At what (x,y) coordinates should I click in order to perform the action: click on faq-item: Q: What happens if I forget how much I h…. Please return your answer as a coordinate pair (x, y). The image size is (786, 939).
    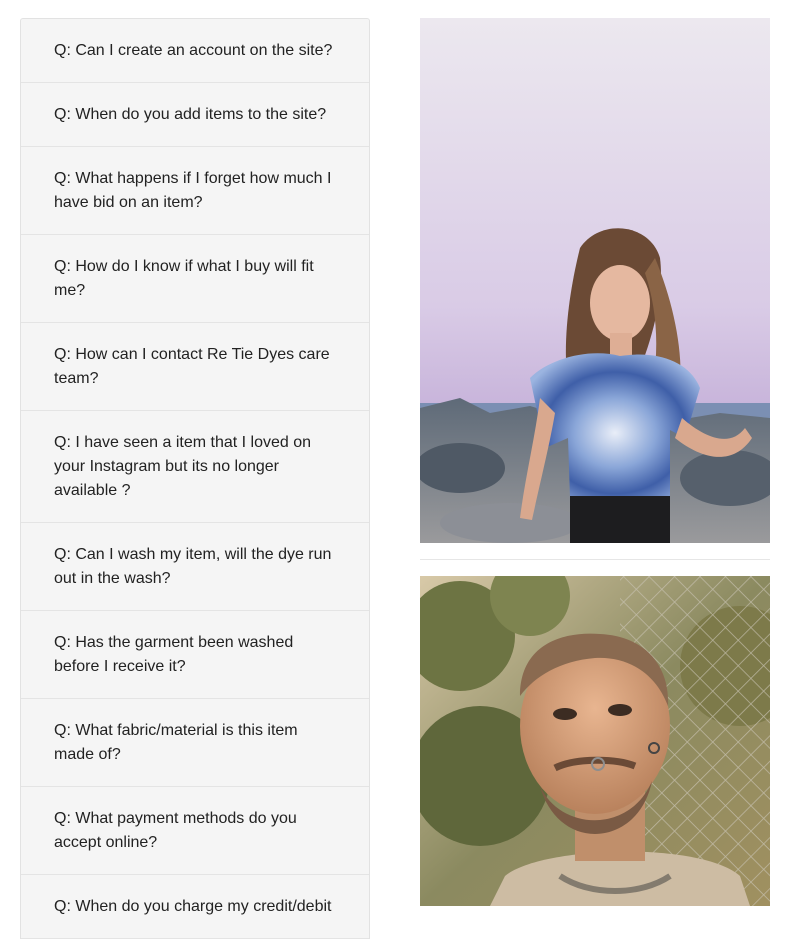
    Looking at the image, I should click on (195, 191).